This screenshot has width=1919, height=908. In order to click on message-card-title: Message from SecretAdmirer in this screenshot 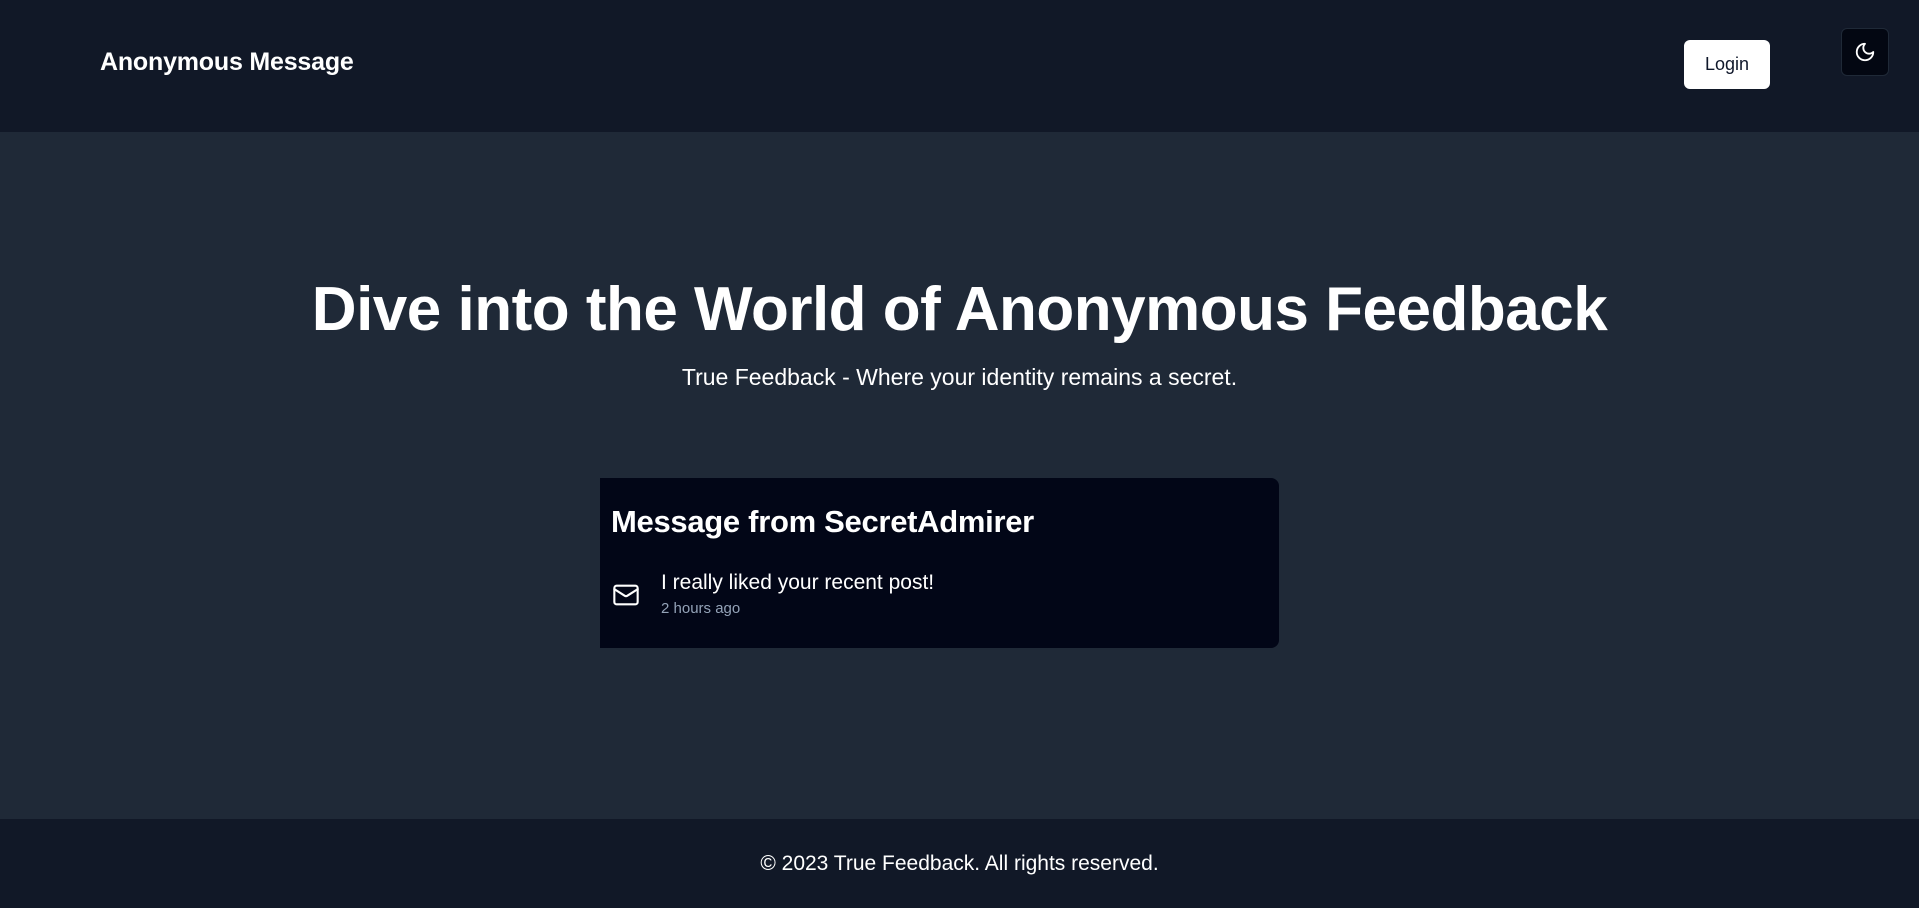, I will do `click(822, 521)`.